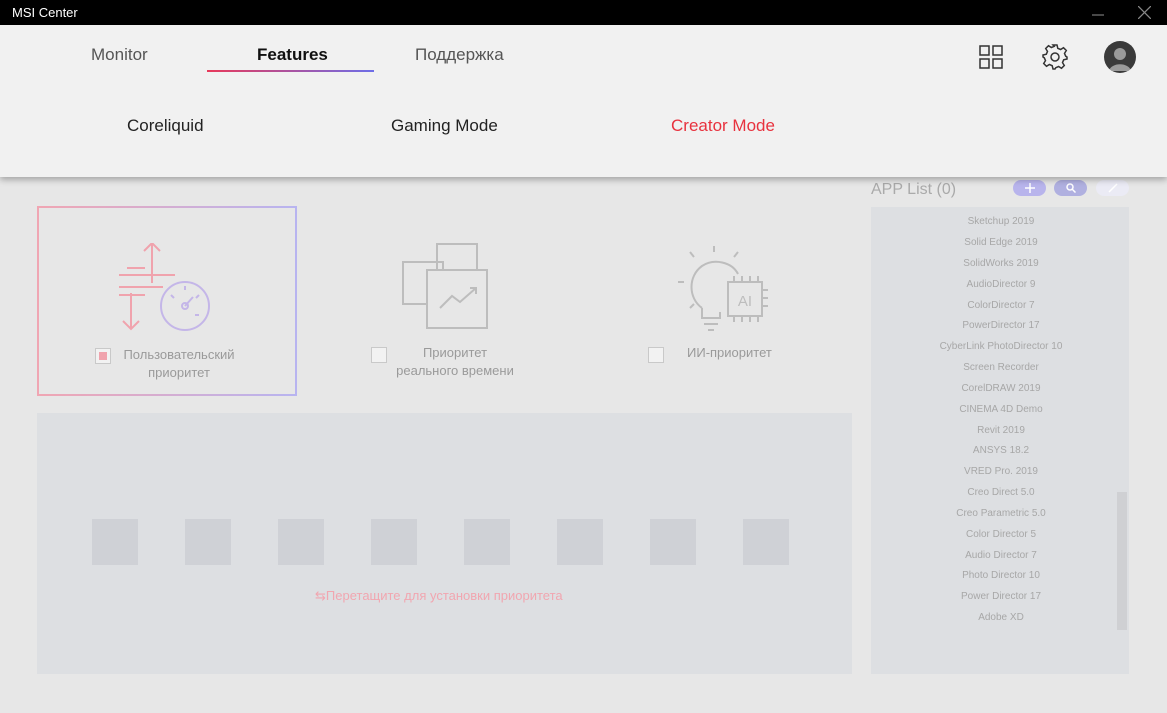 The width and height of the screenshot is (1167, 713). Describe the element at coordinates (656, 355) in the screenshot. I see `ai-priority-checkbox` at that location.